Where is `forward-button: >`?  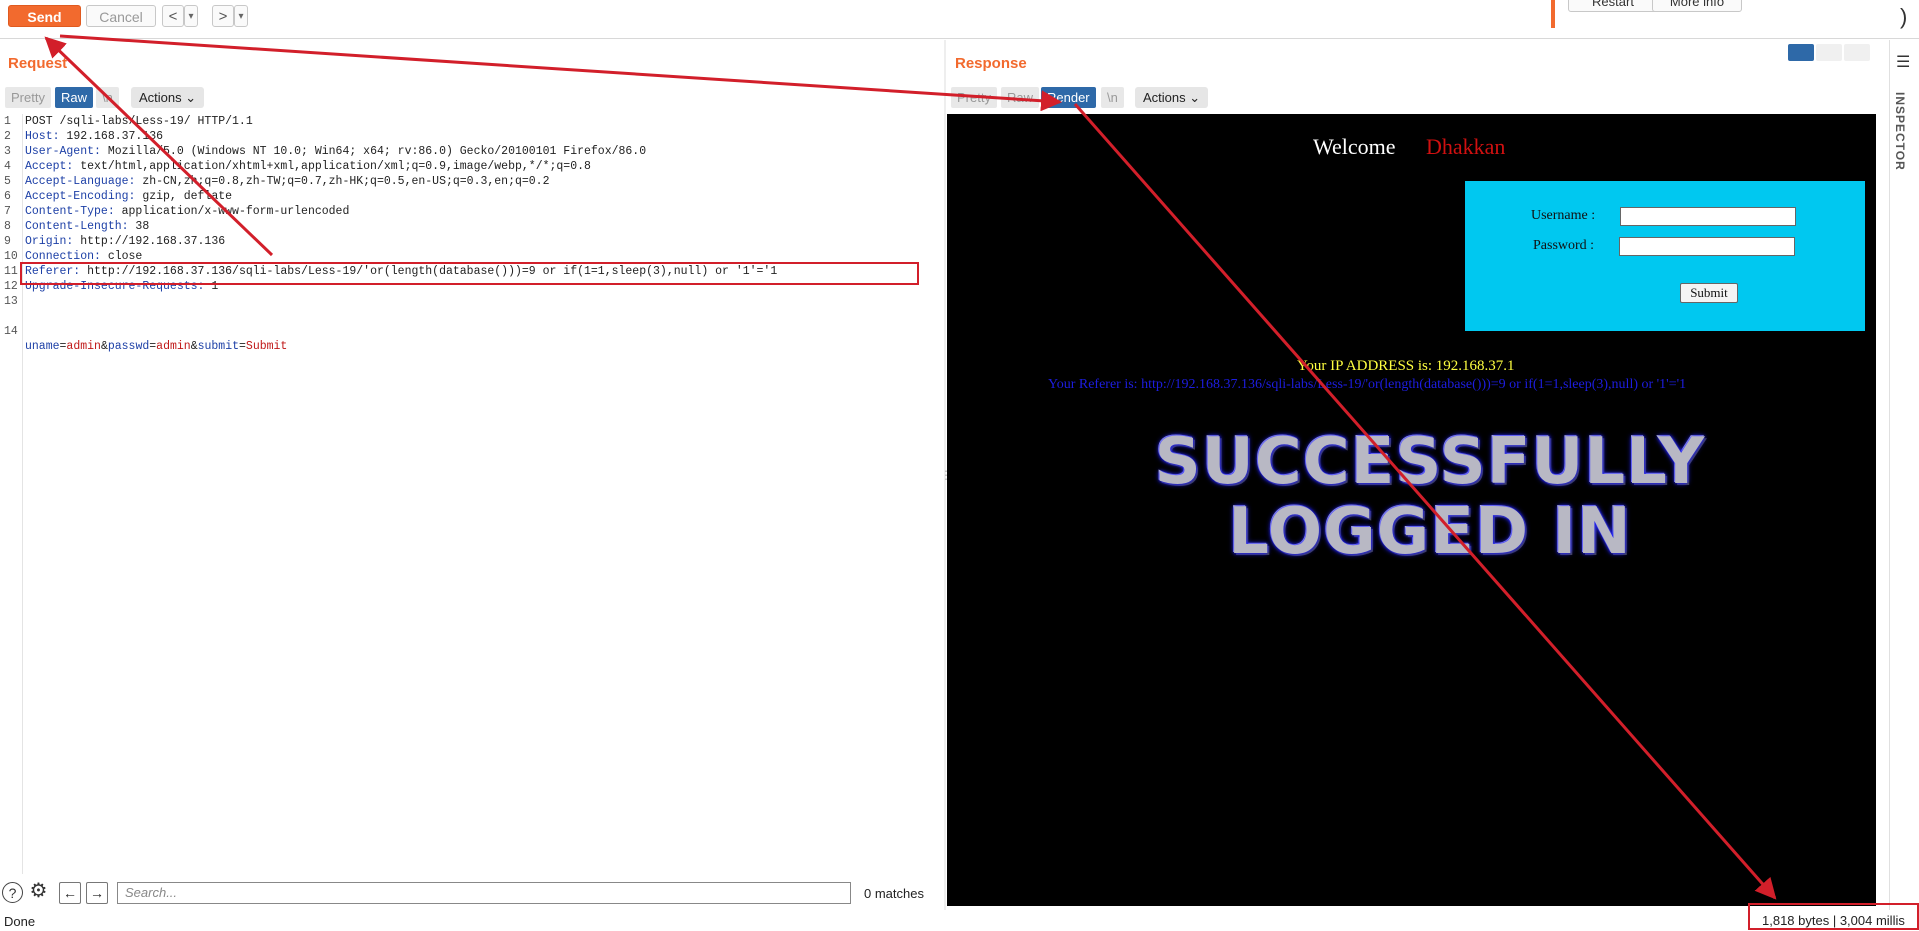 forward-button: > is located at coordinates (223, 16).